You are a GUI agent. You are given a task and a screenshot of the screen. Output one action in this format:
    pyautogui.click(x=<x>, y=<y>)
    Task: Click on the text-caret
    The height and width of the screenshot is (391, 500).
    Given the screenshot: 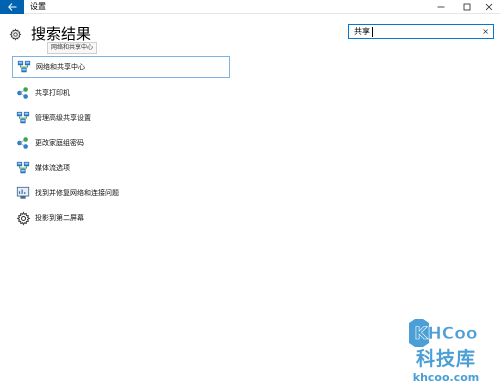 What is the action you would take?
    pyautogui.click(x=372, y=32)
    